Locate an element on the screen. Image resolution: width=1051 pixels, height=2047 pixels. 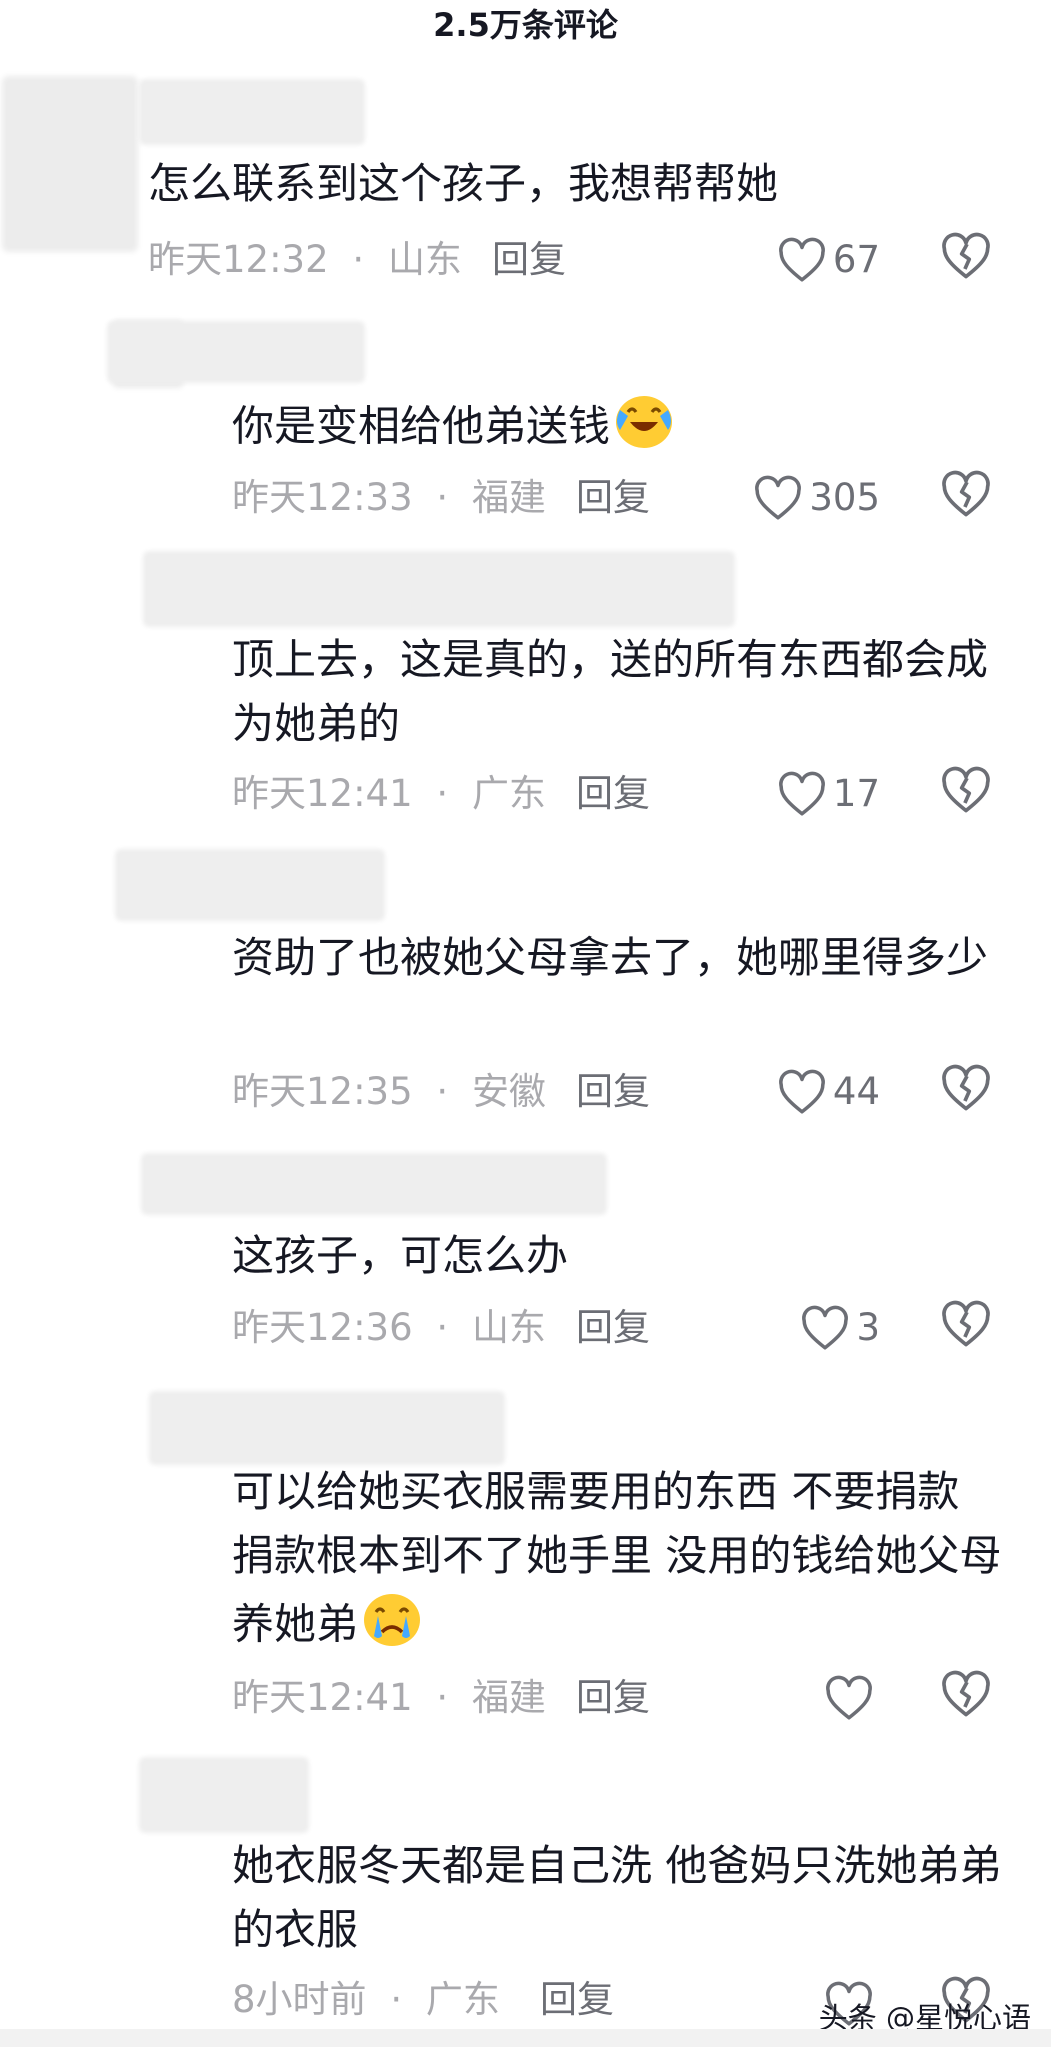
comment-text: 怎么联系到这个孩子，我想帮帮她 is located at coordinates (463, 183).